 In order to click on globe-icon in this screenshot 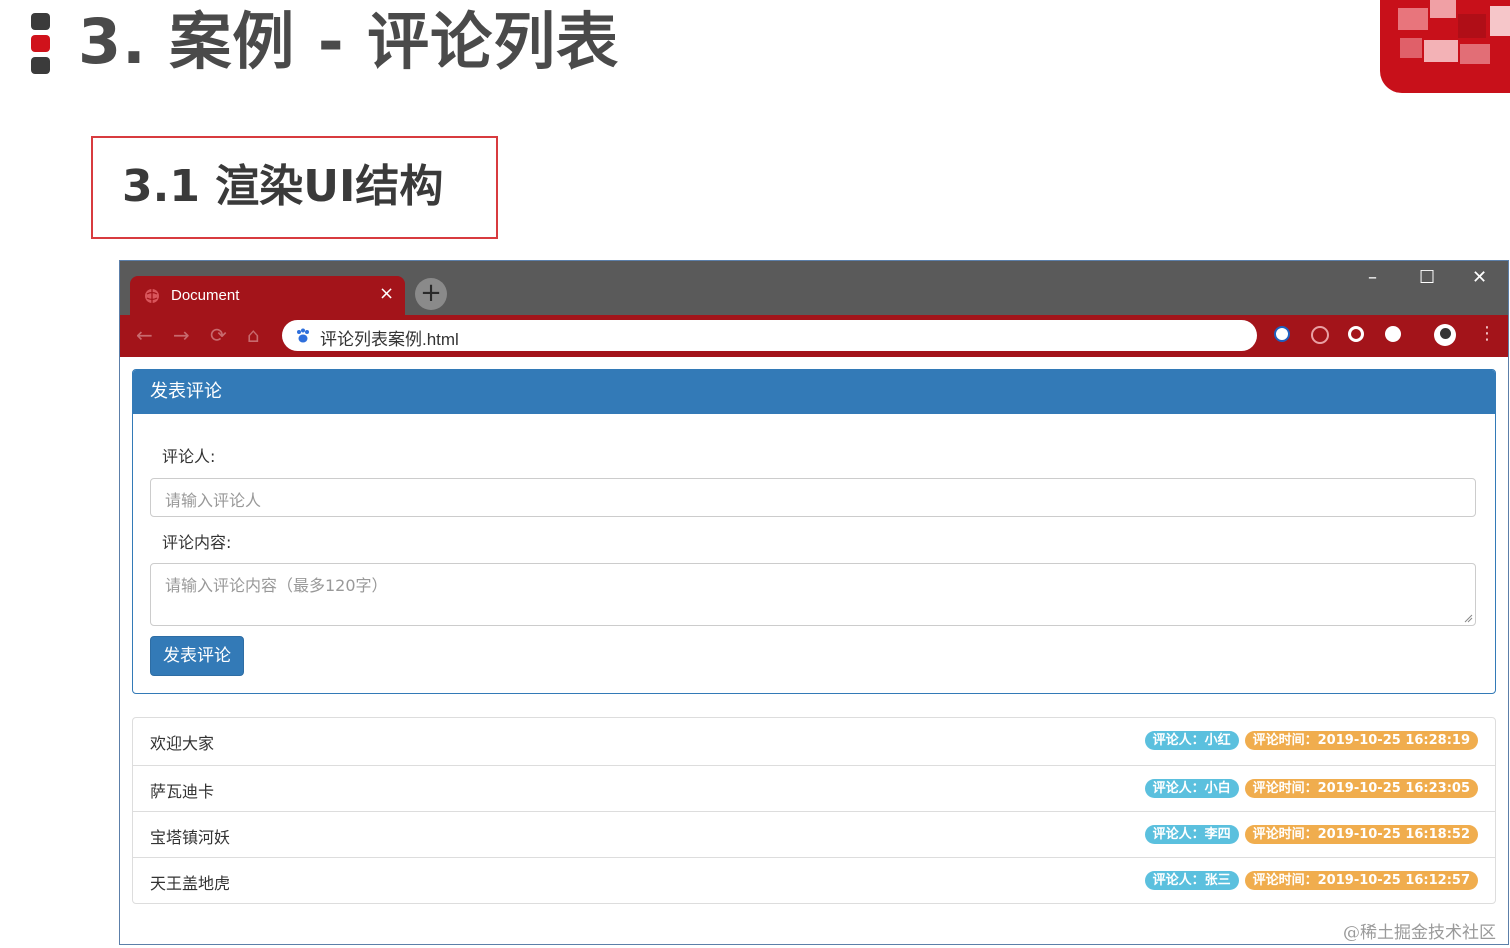, I will do `click(152, 296)`.